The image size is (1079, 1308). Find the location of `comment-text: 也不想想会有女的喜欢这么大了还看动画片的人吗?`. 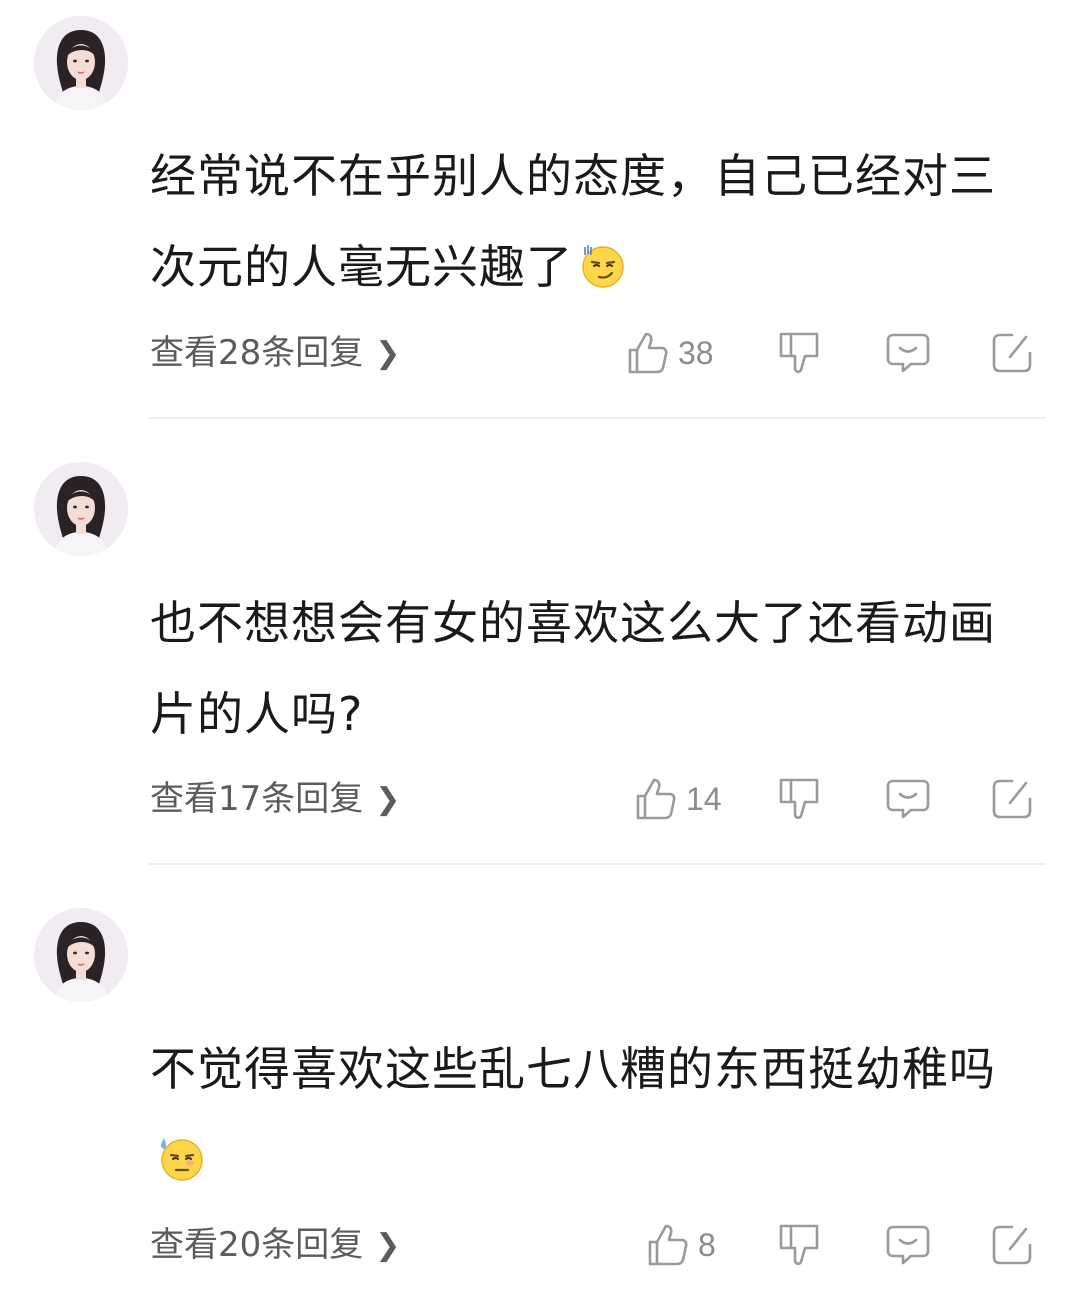

comment-text: 也不想想会有女的喜欢这么大了还看动画片的人吗? is located at coordinates (595, 669).